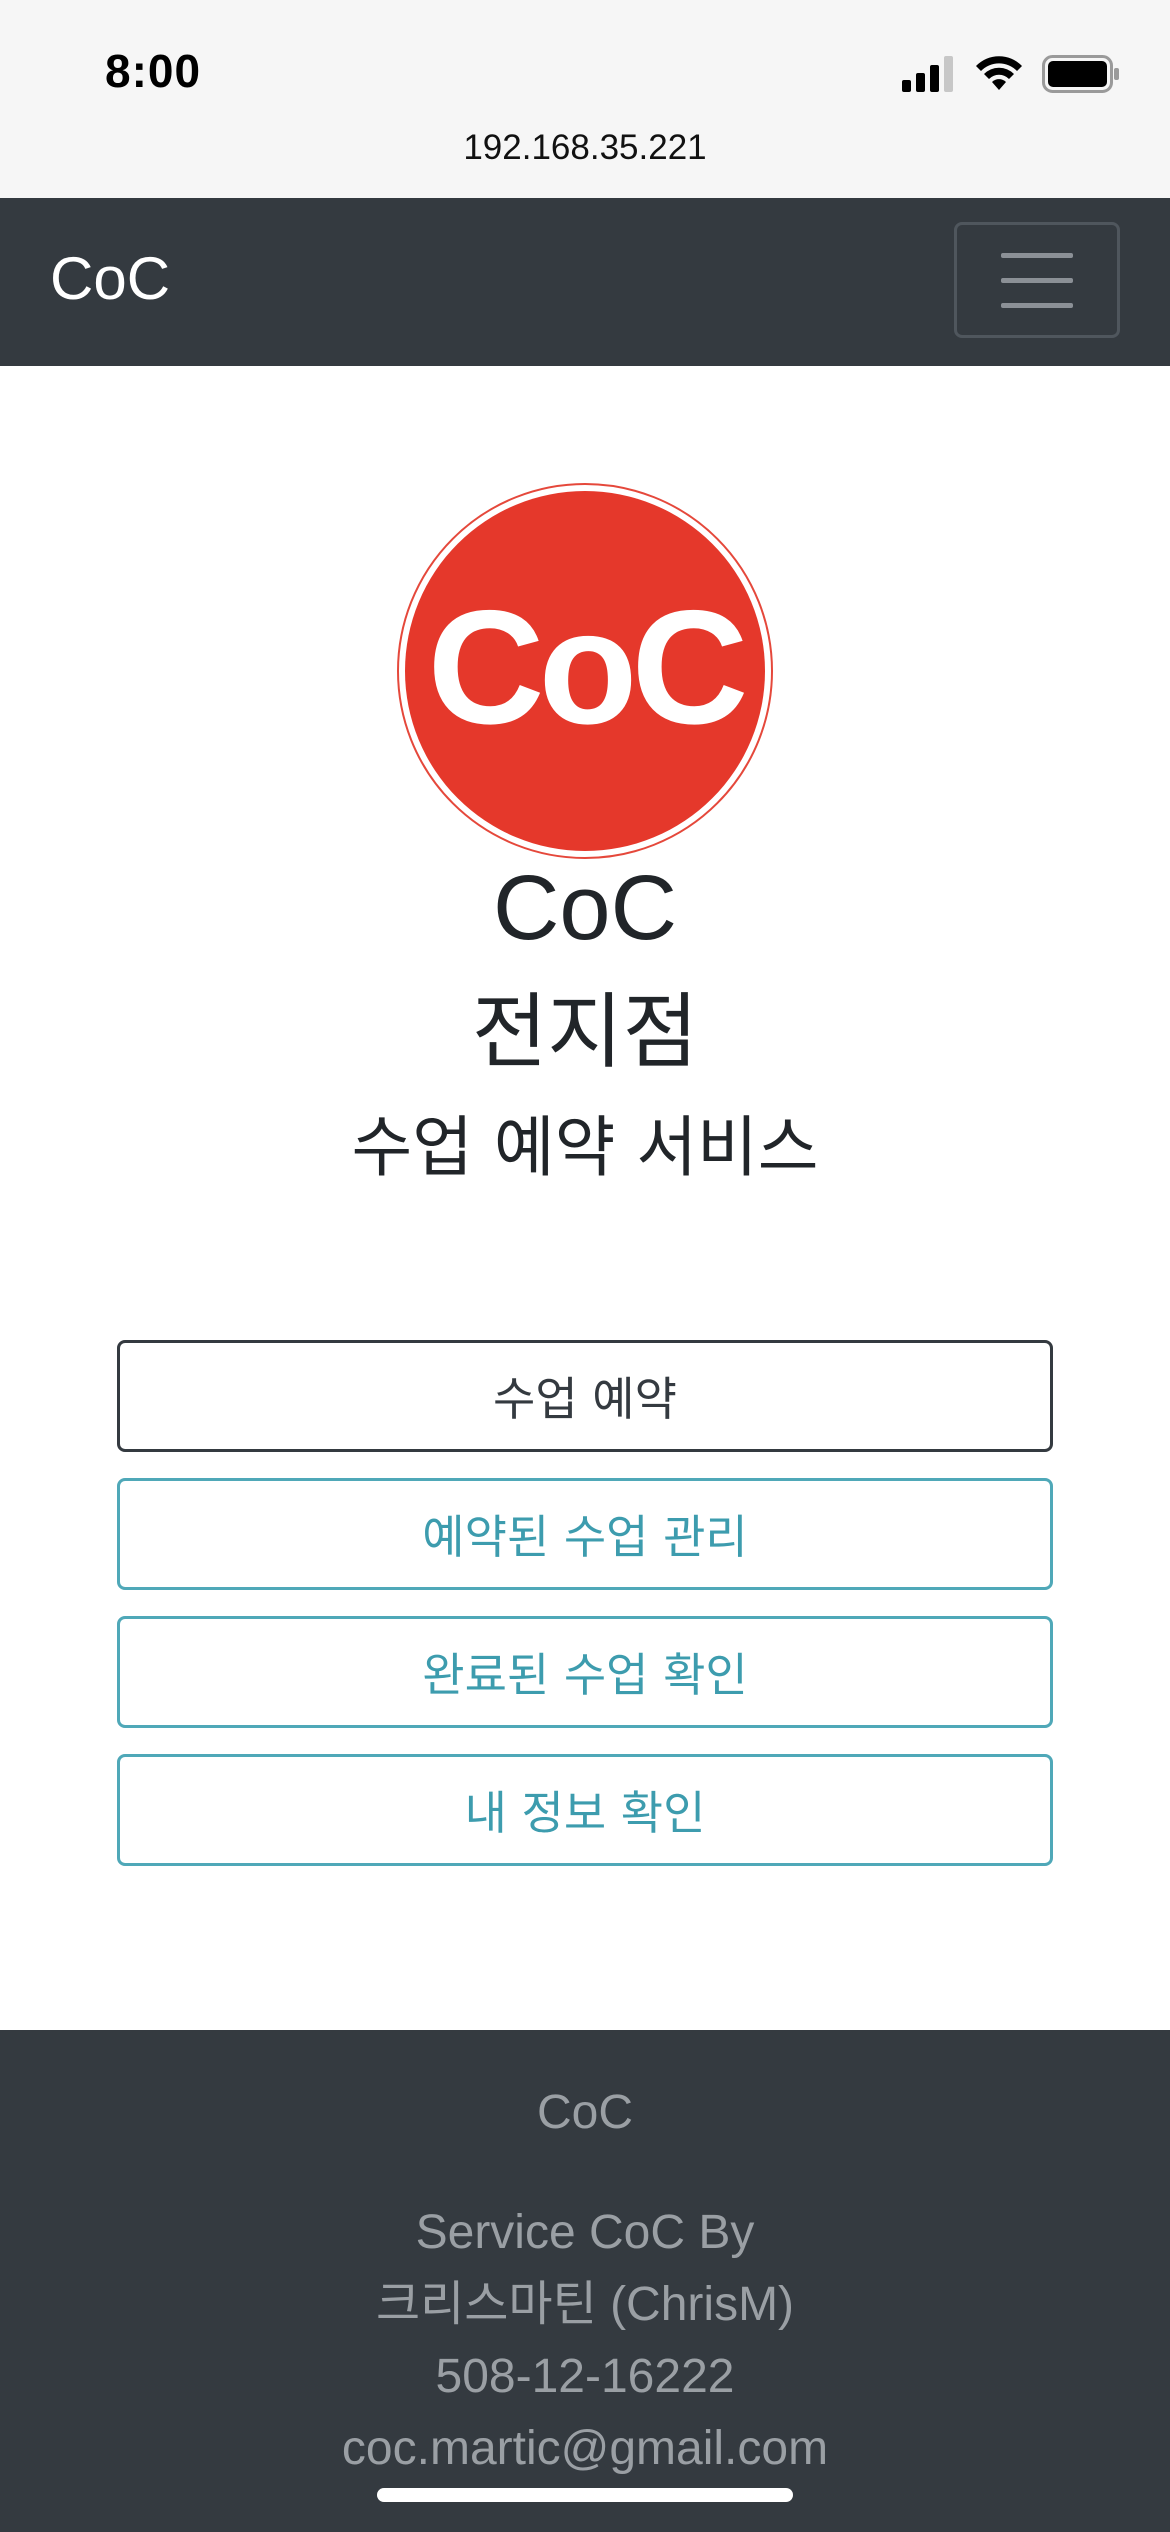 Image resolution: width=1170 pixels, height=2532 pixels. What do you see at coordinates (585, 99) in the screenshot?
I see `browser-status-area: 8:00 192.168.35.221` at bounding box center [585, 99].